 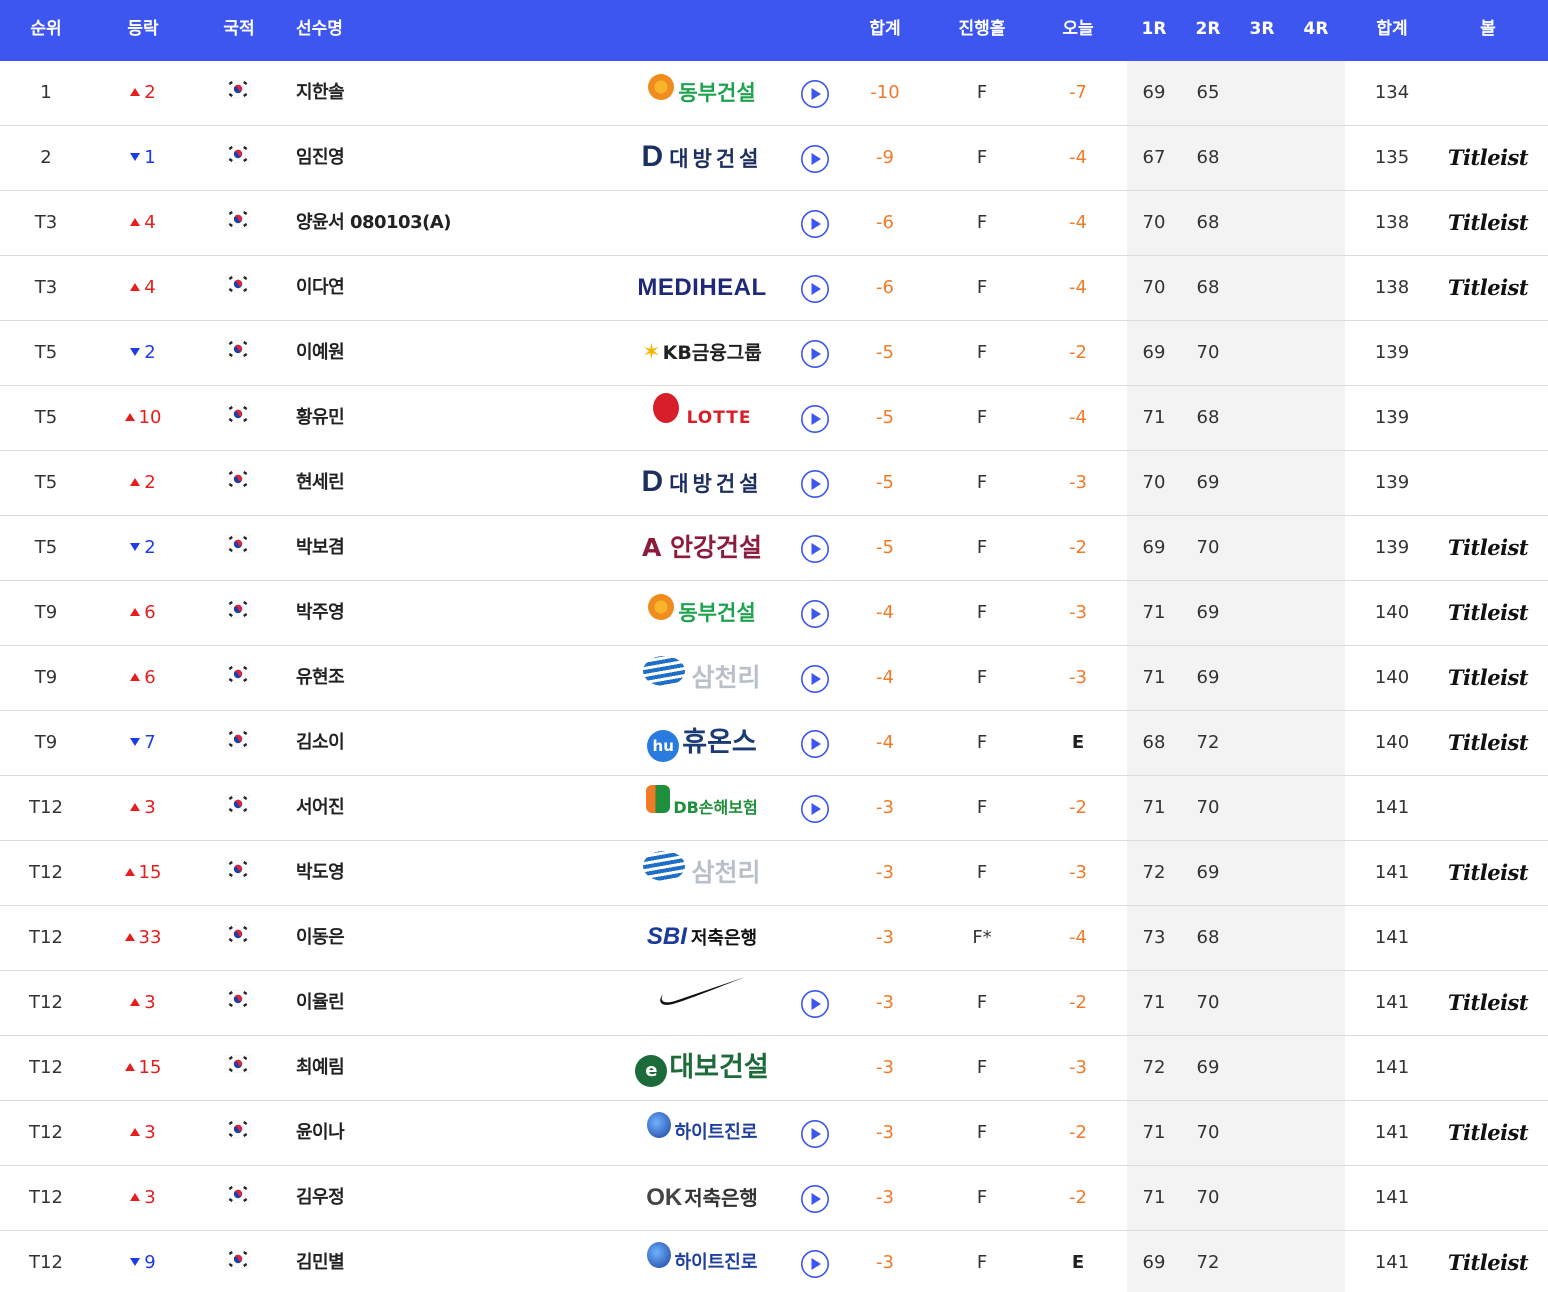 What do you see at coordinates (143, 353) in the screenshot?
I see `rank-change: 2` at bounding box center [143, 353].